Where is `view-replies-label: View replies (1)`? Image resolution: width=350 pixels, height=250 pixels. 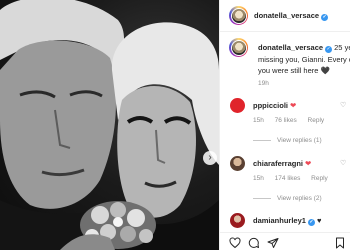 view-replies-label: View replies (1) is located at coordinates (299, 140).